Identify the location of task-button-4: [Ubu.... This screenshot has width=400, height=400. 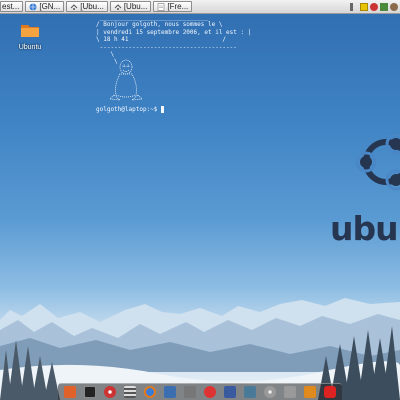
(130, 6).